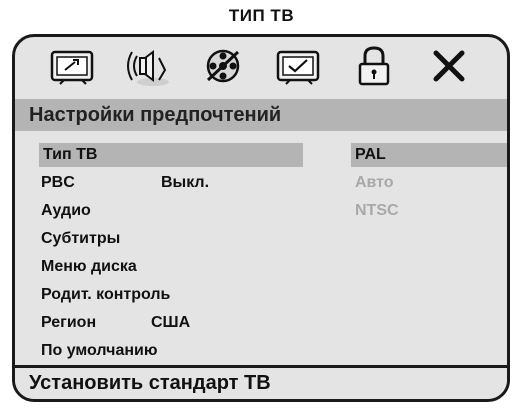 The image size is (523, 408). I want to click on menu-item-label: Аудио, so click(66, 210).